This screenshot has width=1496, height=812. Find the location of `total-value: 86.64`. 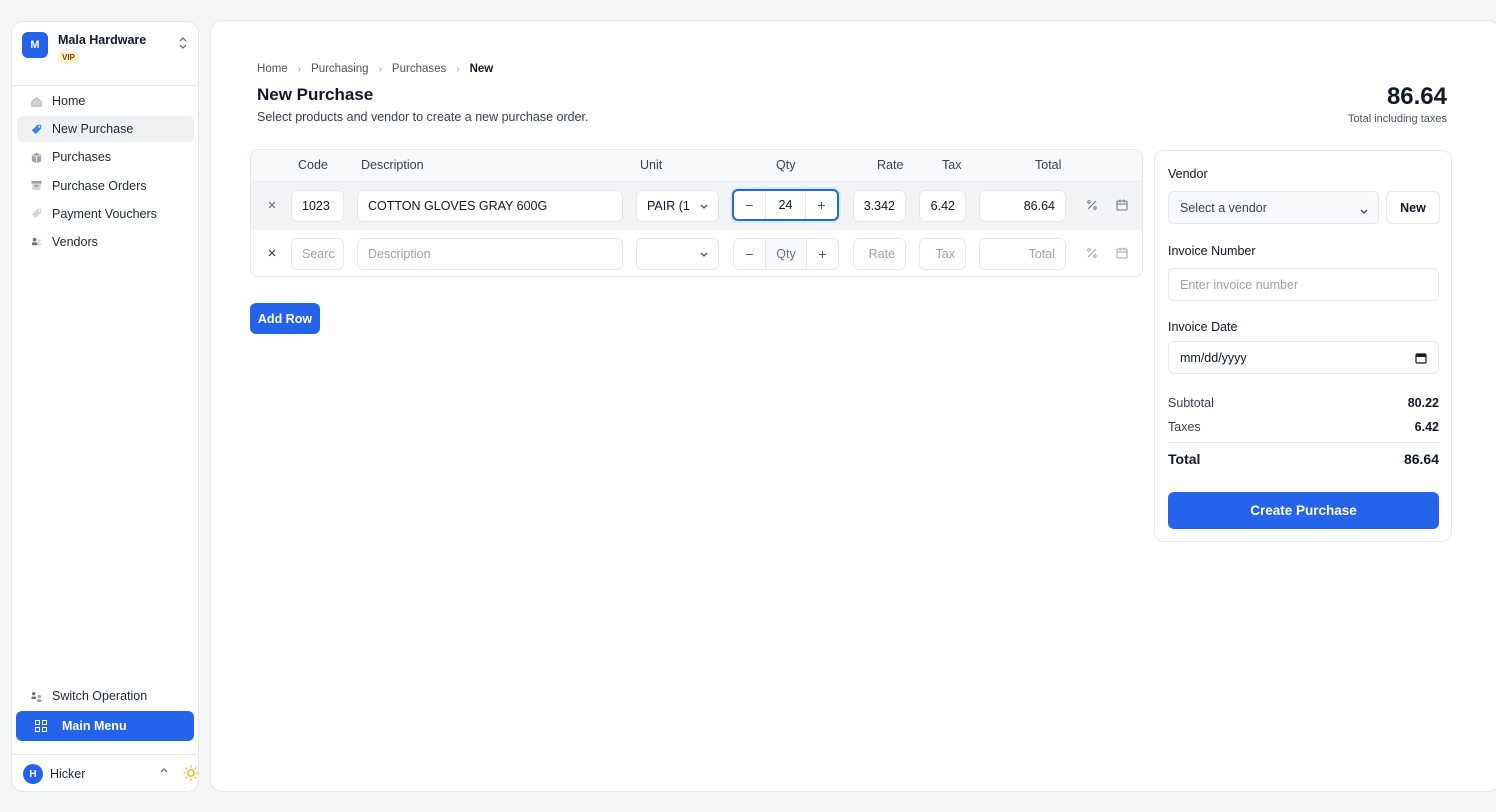

total-value: 86.64 is located at coordinates (1421, 459).